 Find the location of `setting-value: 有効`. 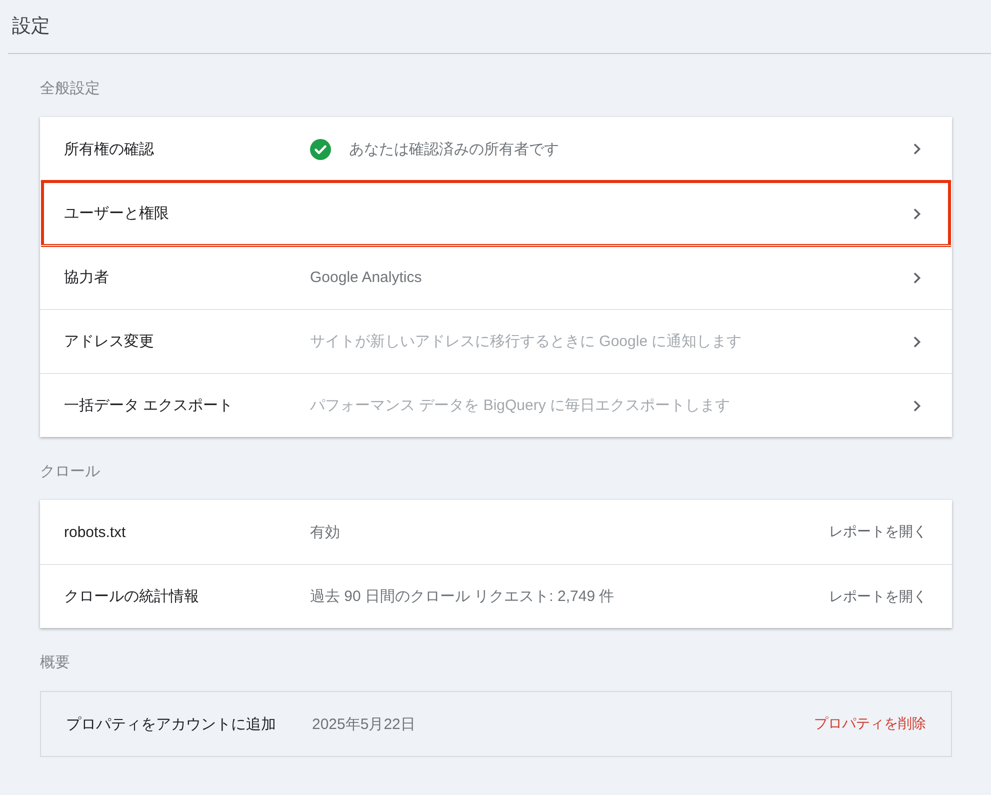

setting-value: 有効 is located at coordinates (325, 532).